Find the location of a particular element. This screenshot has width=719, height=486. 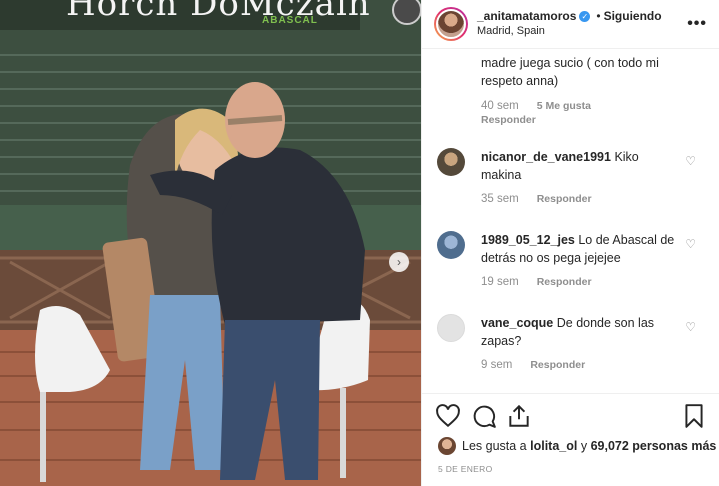

comment-meta: 40 sem 5 Me gusta is located at coordinates (545, 106).